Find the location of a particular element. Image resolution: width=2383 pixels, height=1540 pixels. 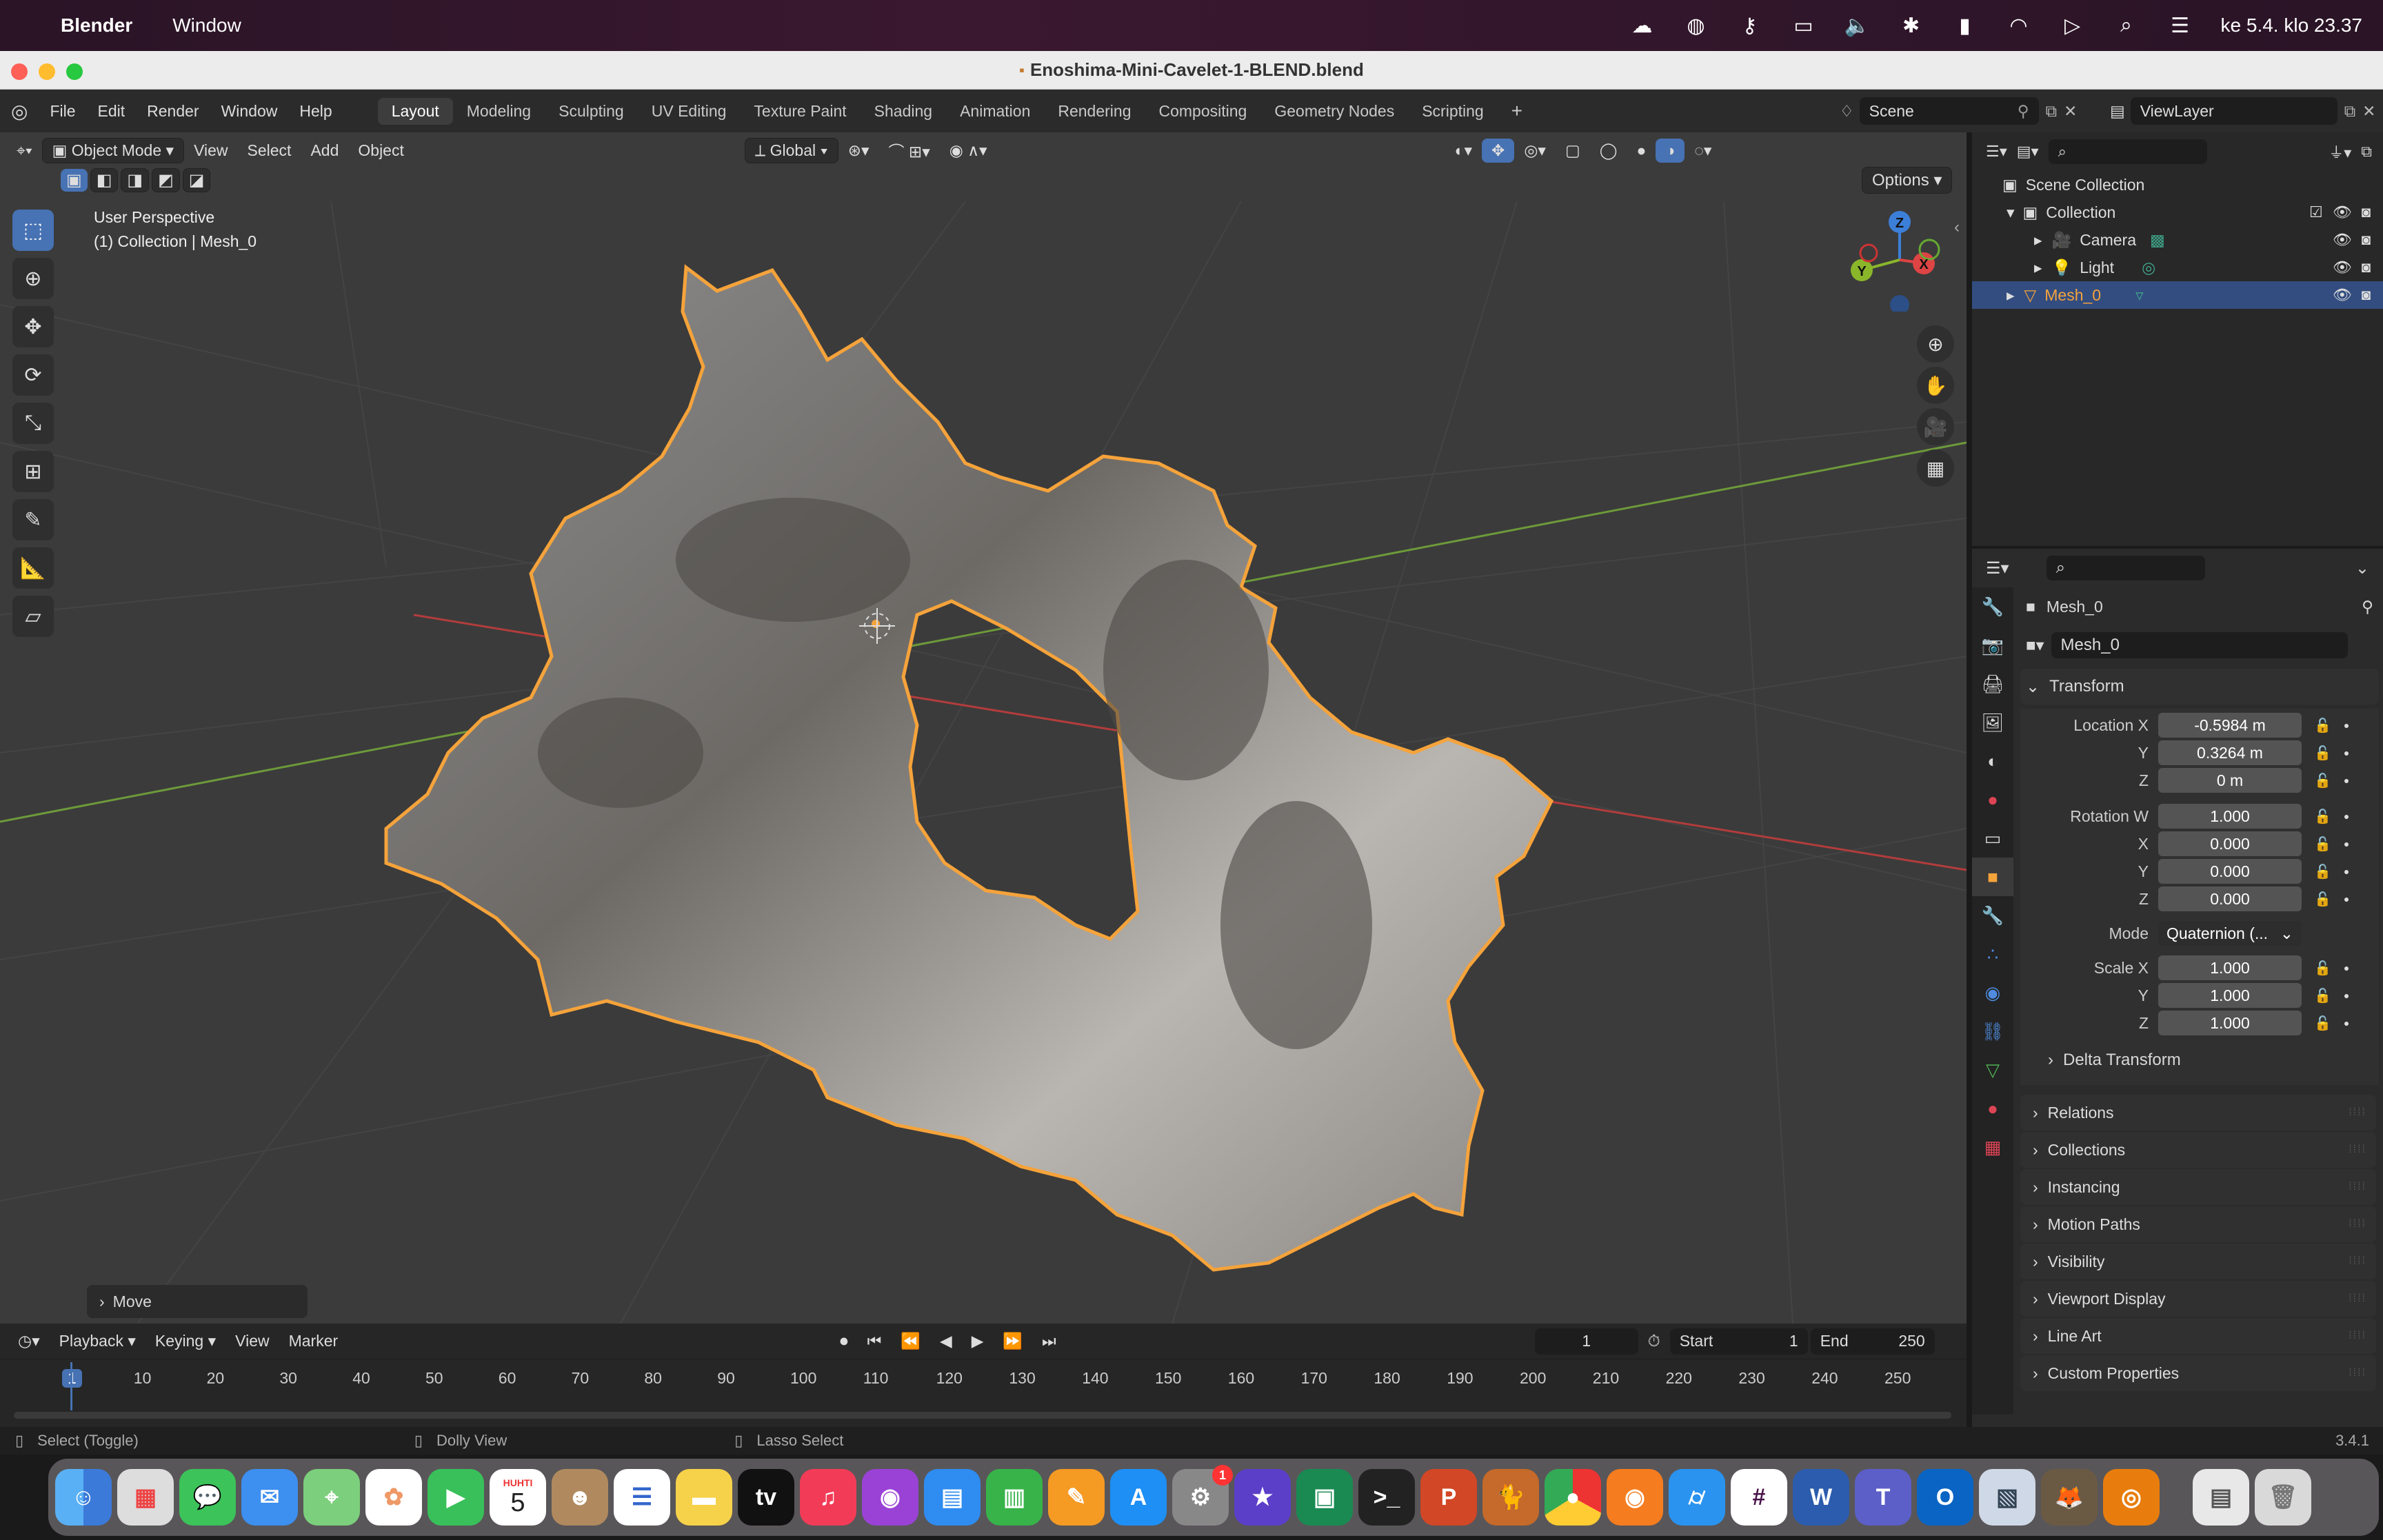

mail-icon: ✉ is located at coordinates (269, 1498).